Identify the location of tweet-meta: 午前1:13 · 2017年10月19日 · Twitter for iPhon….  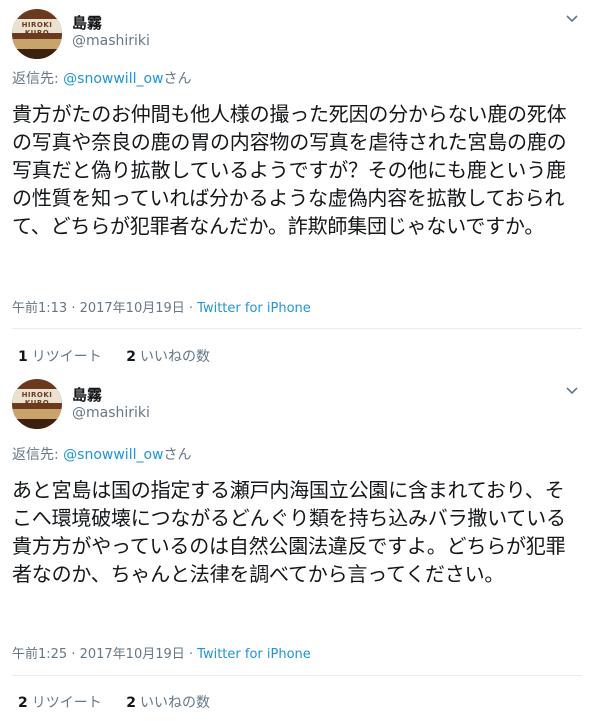
(161, 306).